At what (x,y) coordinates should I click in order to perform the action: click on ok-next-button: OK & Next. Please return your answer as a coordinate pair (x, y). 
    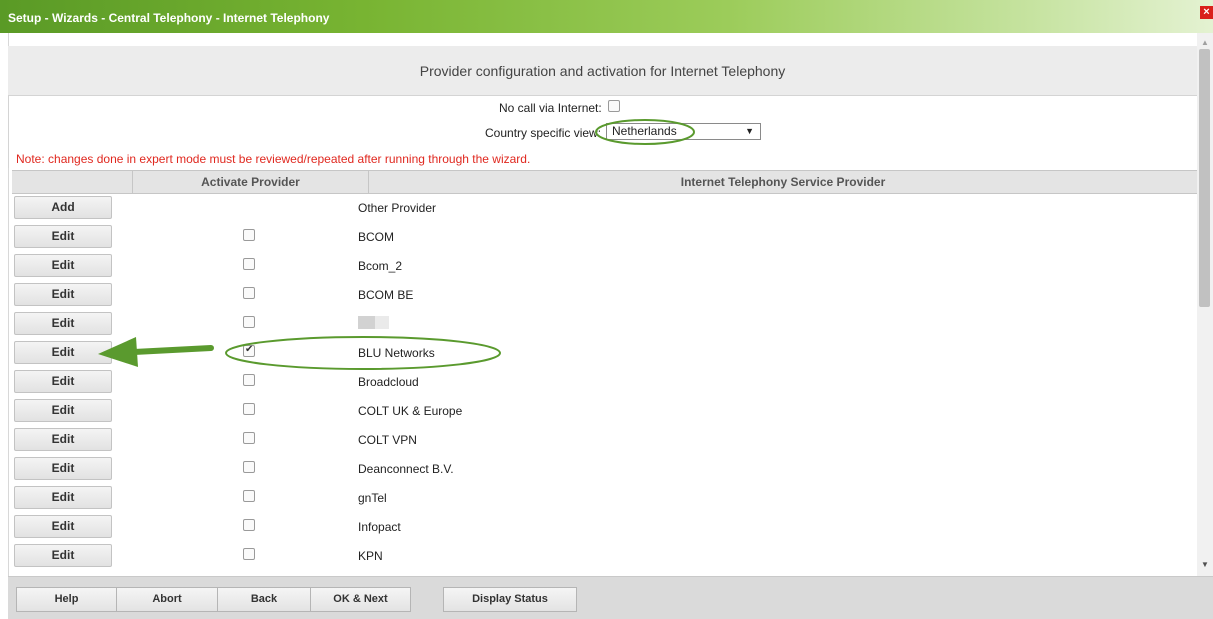
    Looking at the image, I should click on (360, 599).